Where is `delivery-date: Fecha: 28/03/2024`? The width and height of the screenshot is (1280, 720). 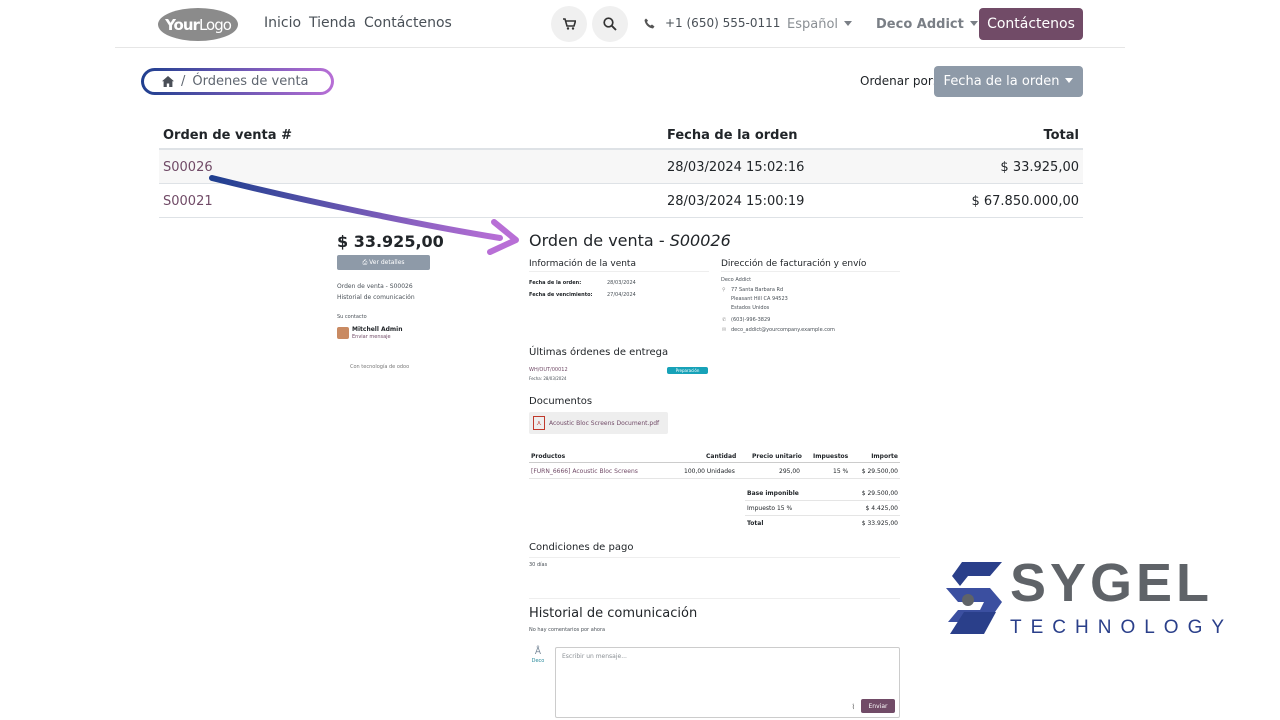 delivery-date: Fecha: 28/03/2024 is located at coordinates (548, 378).